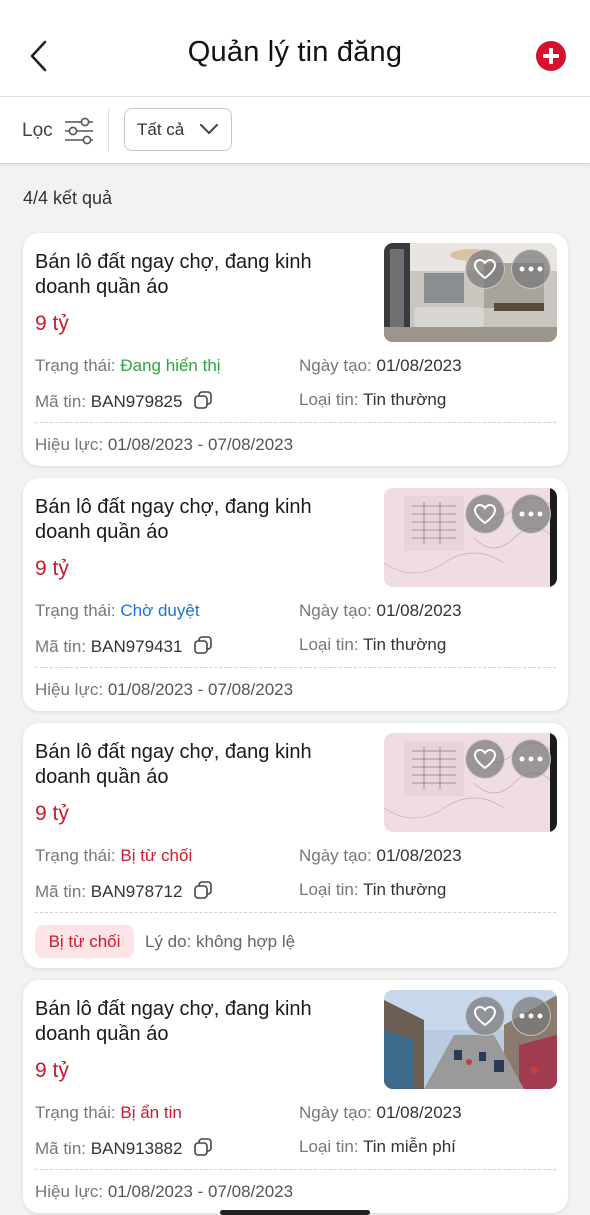  Describe the element at coordinates (58, 131) in the screenshot. I see `filter-button: Lọc` at that location.